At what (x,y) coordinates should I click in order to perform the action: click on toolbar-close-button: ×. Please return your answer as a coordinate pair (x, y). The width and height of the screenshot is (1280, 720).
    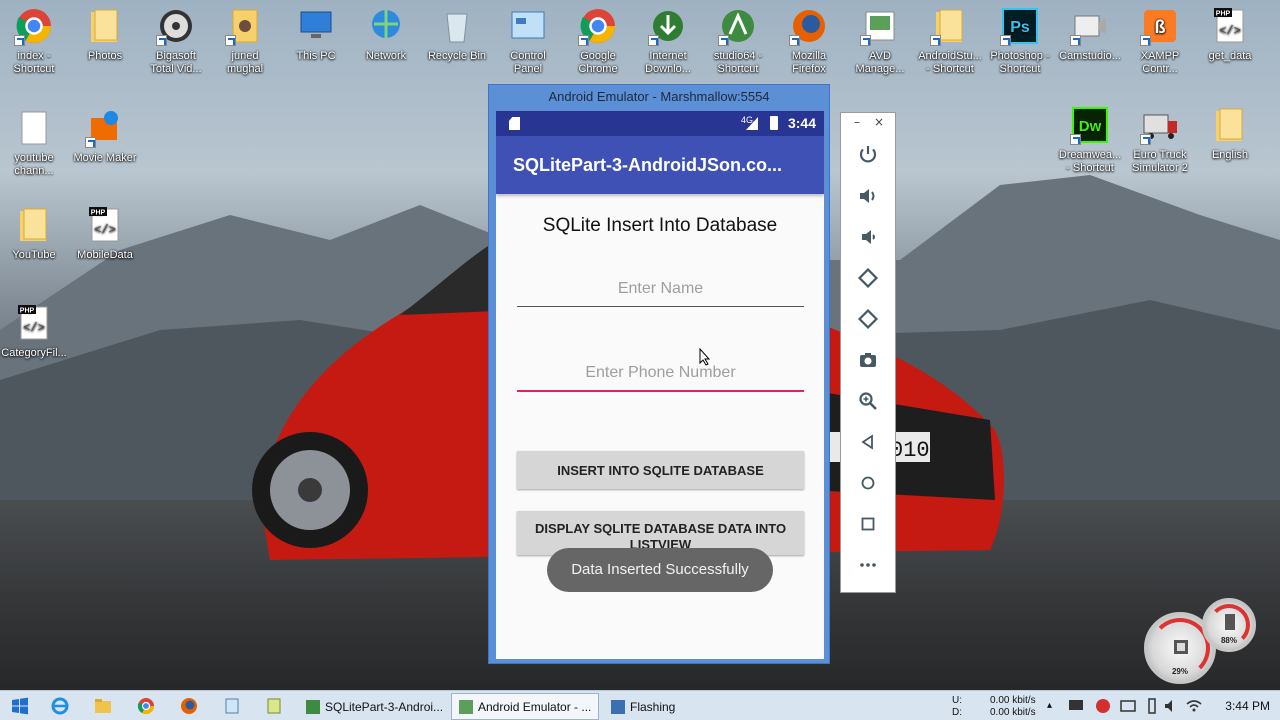
    Looking at the image, I should click on (879, 122).